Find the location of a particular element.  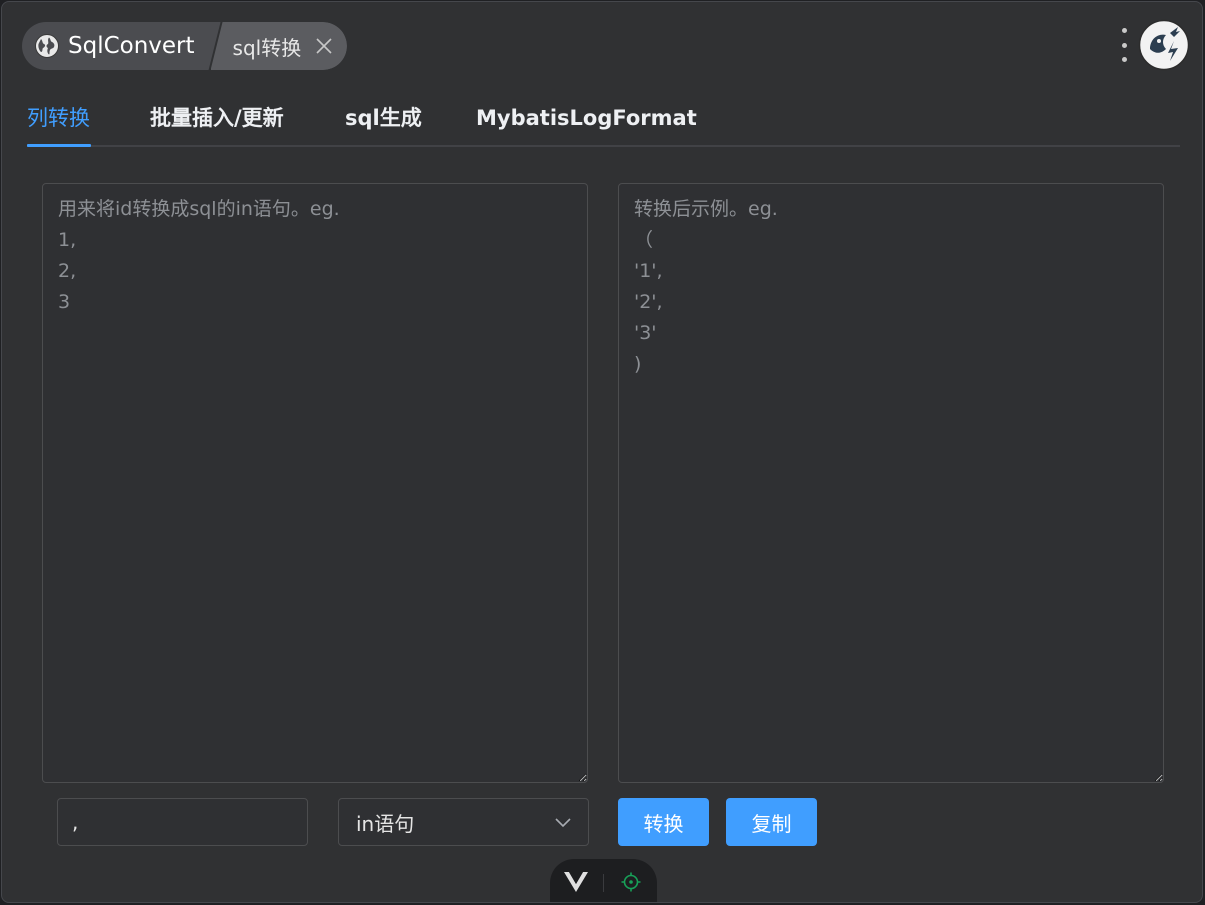

app-name: SqlConvert is located at coordinates (131, 46).